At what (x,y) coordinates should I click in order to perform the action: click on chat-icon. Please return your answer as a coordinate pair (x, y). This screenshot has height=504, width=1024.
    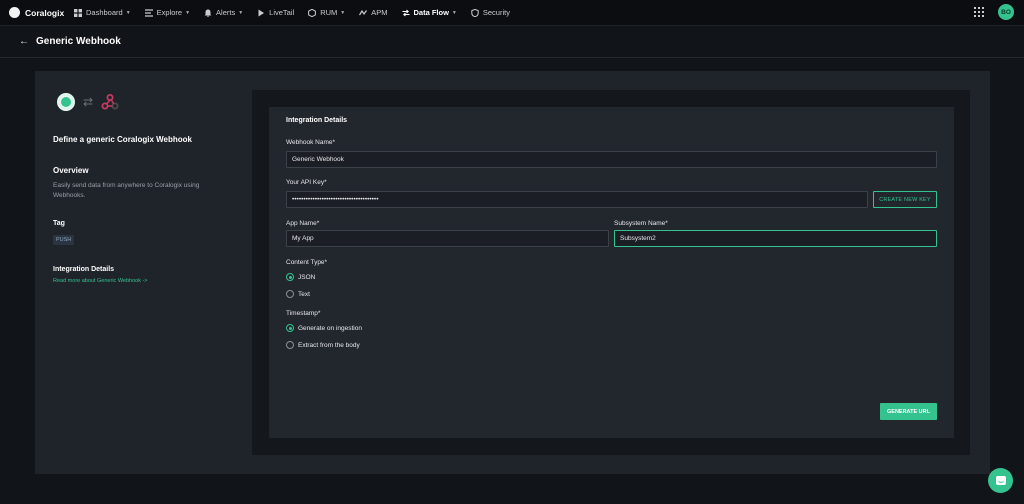
    Looking at the image, I should click on (1000, 480).